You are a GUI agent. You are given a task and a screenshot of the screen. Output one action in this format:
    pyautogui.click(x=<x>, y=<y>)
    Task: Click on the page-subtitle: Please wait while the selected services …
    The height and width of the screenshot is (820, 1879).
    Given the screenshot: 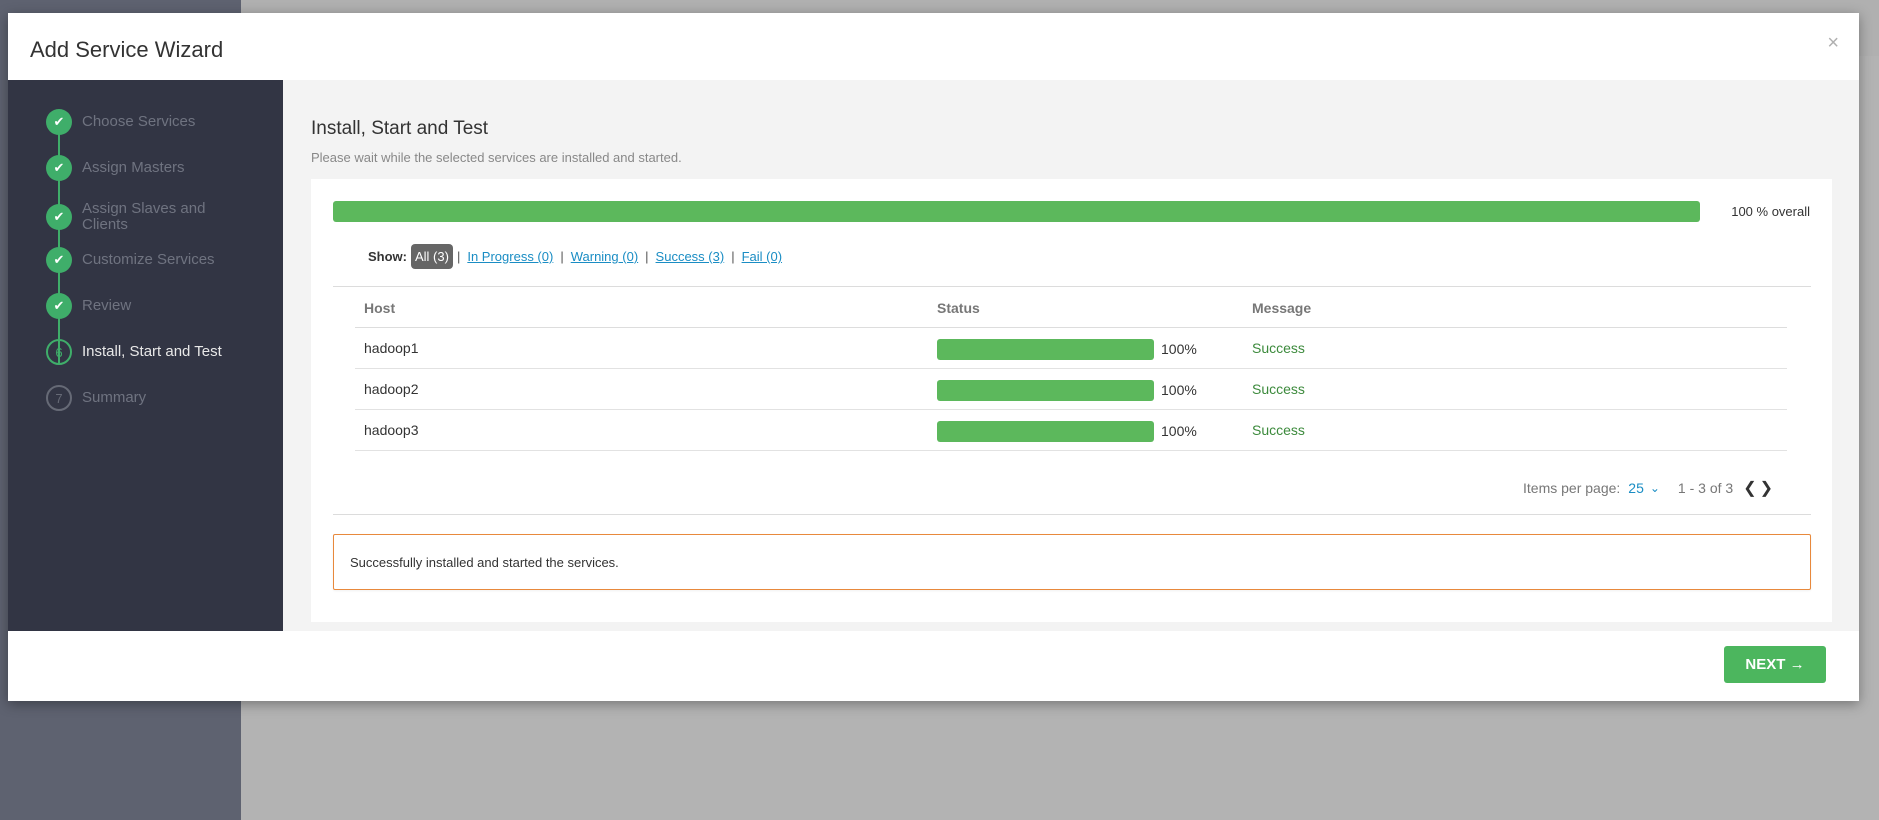 What is the action you would take?
    pyautogui.click(x=496, y=157)
    